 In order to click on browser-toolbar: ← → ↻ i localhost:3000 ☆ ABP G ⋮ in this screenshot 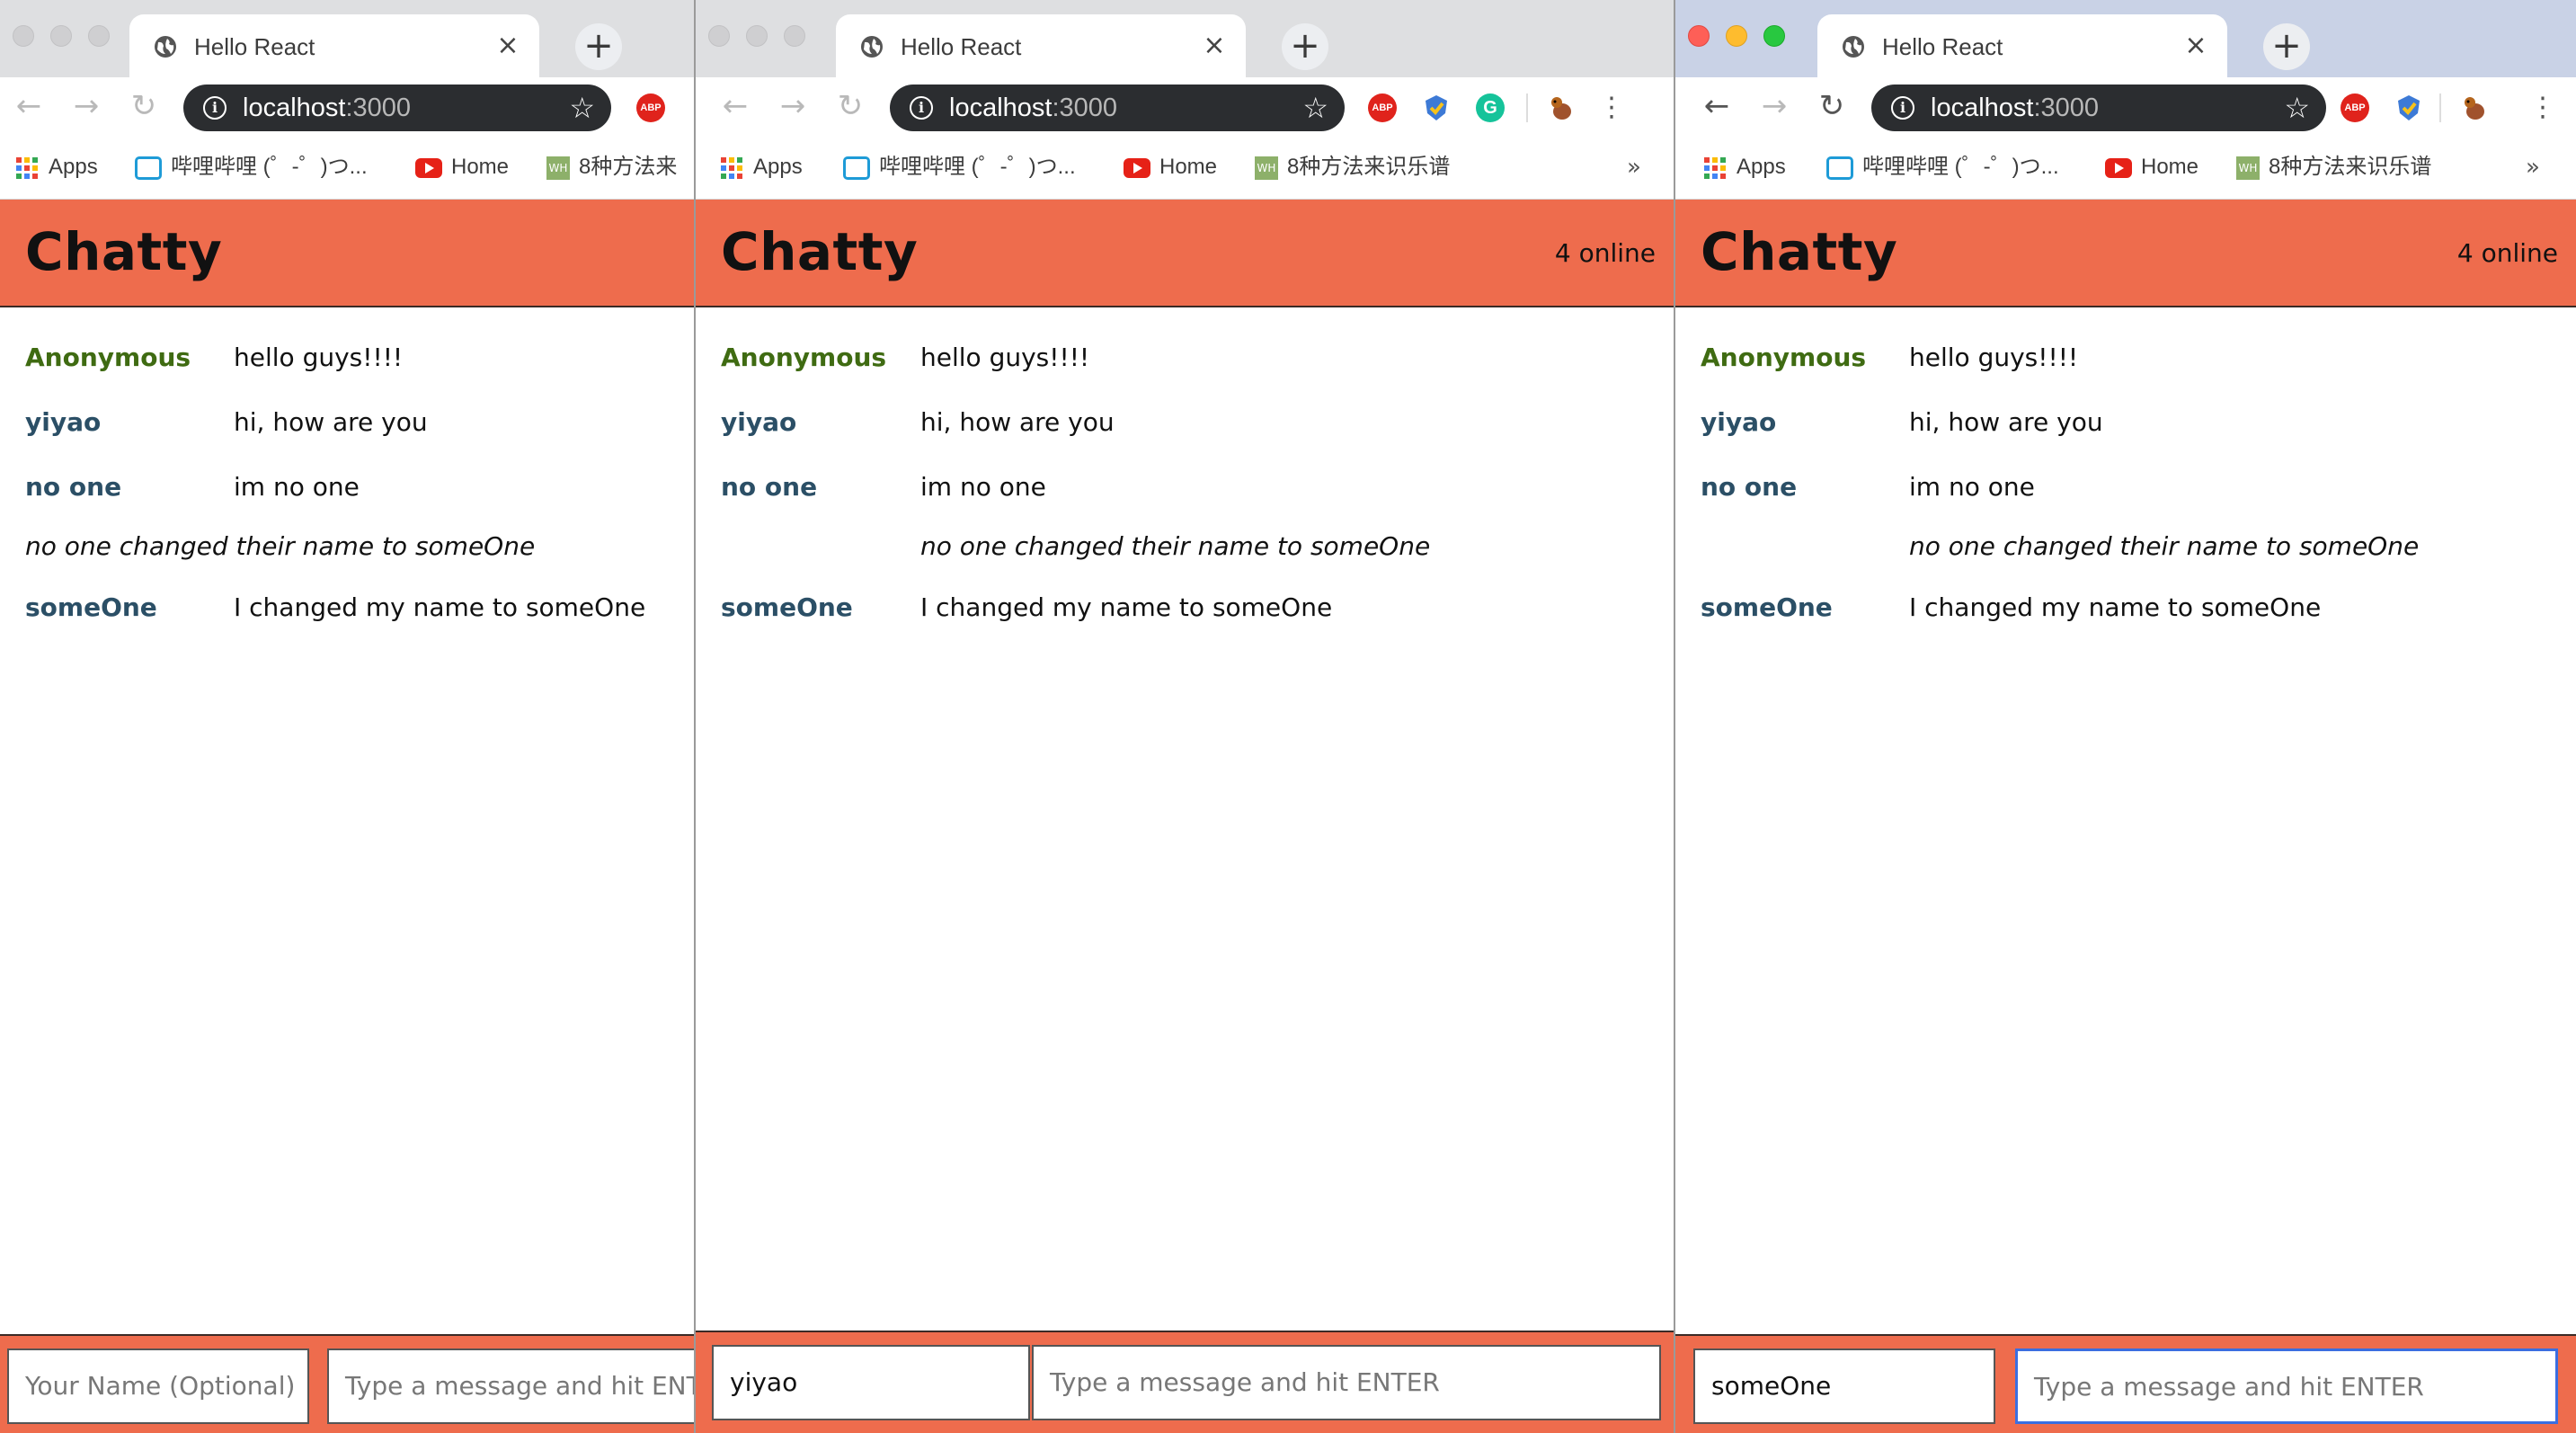, I will do `click(1185, 107)`.